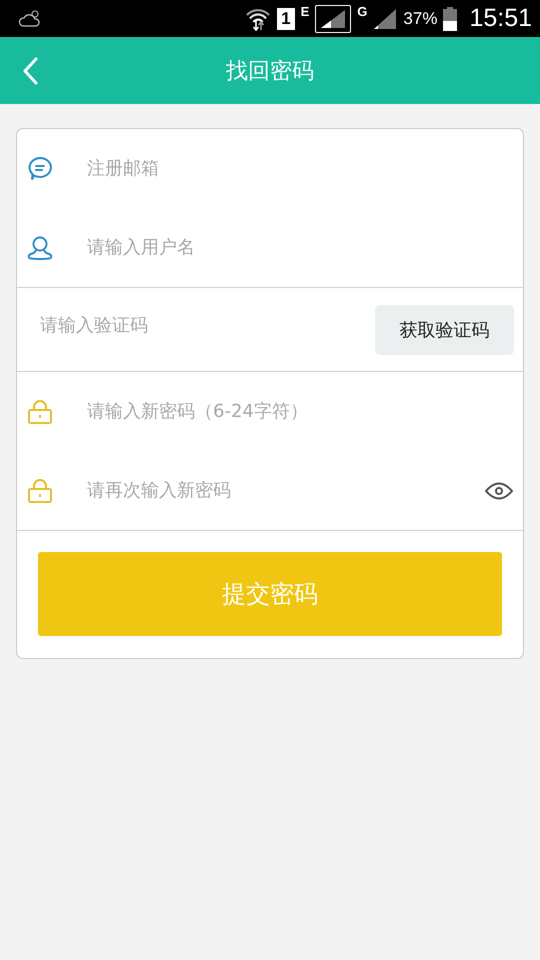 This screenshot has height=960, width=540. What do you see at coordinates (206, 325) in the screenshot?
I see `input-field: 请输入验证码` at bounding box center [206, 325].